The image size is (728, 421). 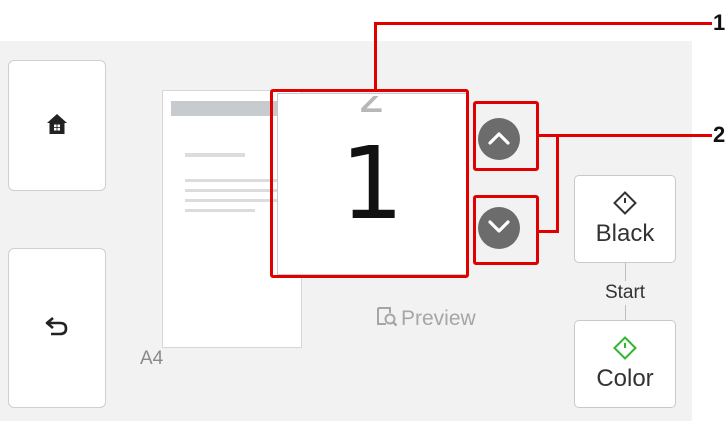 I want to click on black-start-label: Black, so click(x=625, y=233).